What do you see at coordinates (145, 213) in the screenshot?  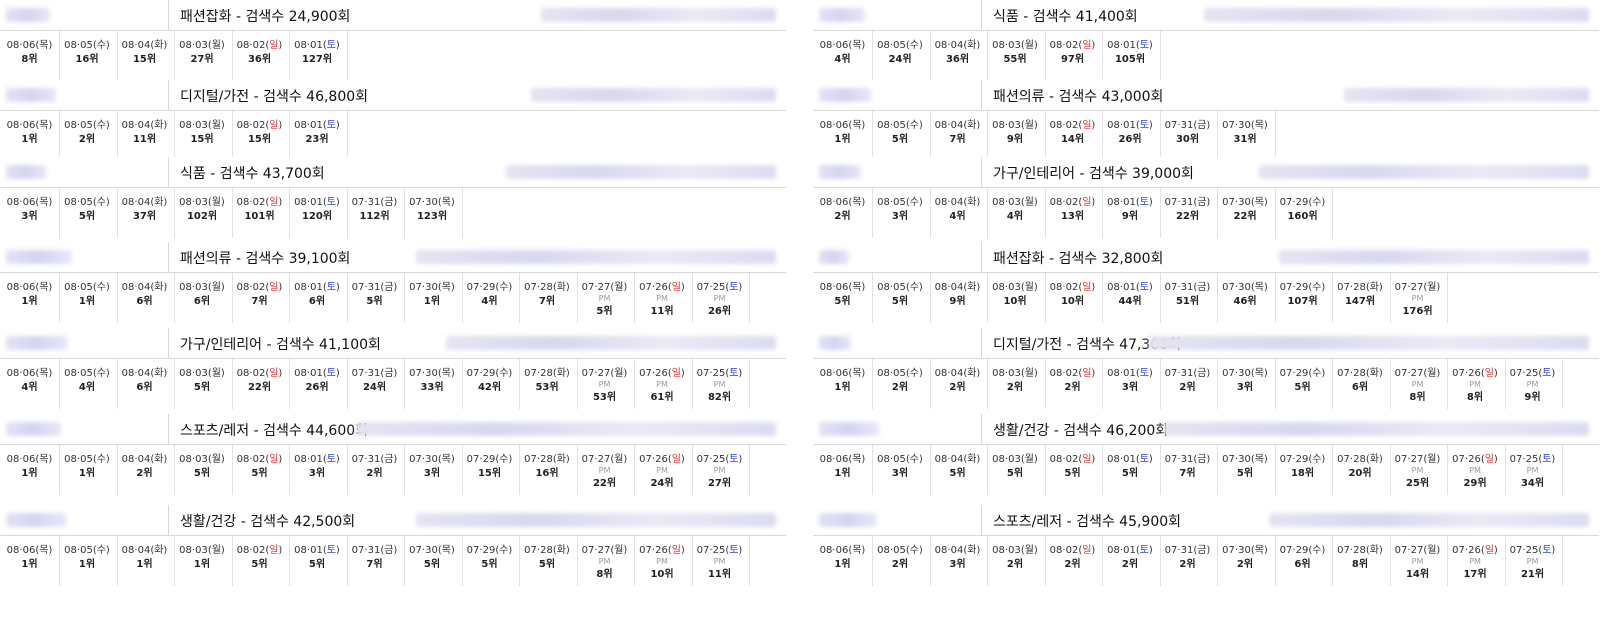 I see `rank-cell: 08·04(화) 37위` at bounding box center [145, 213].